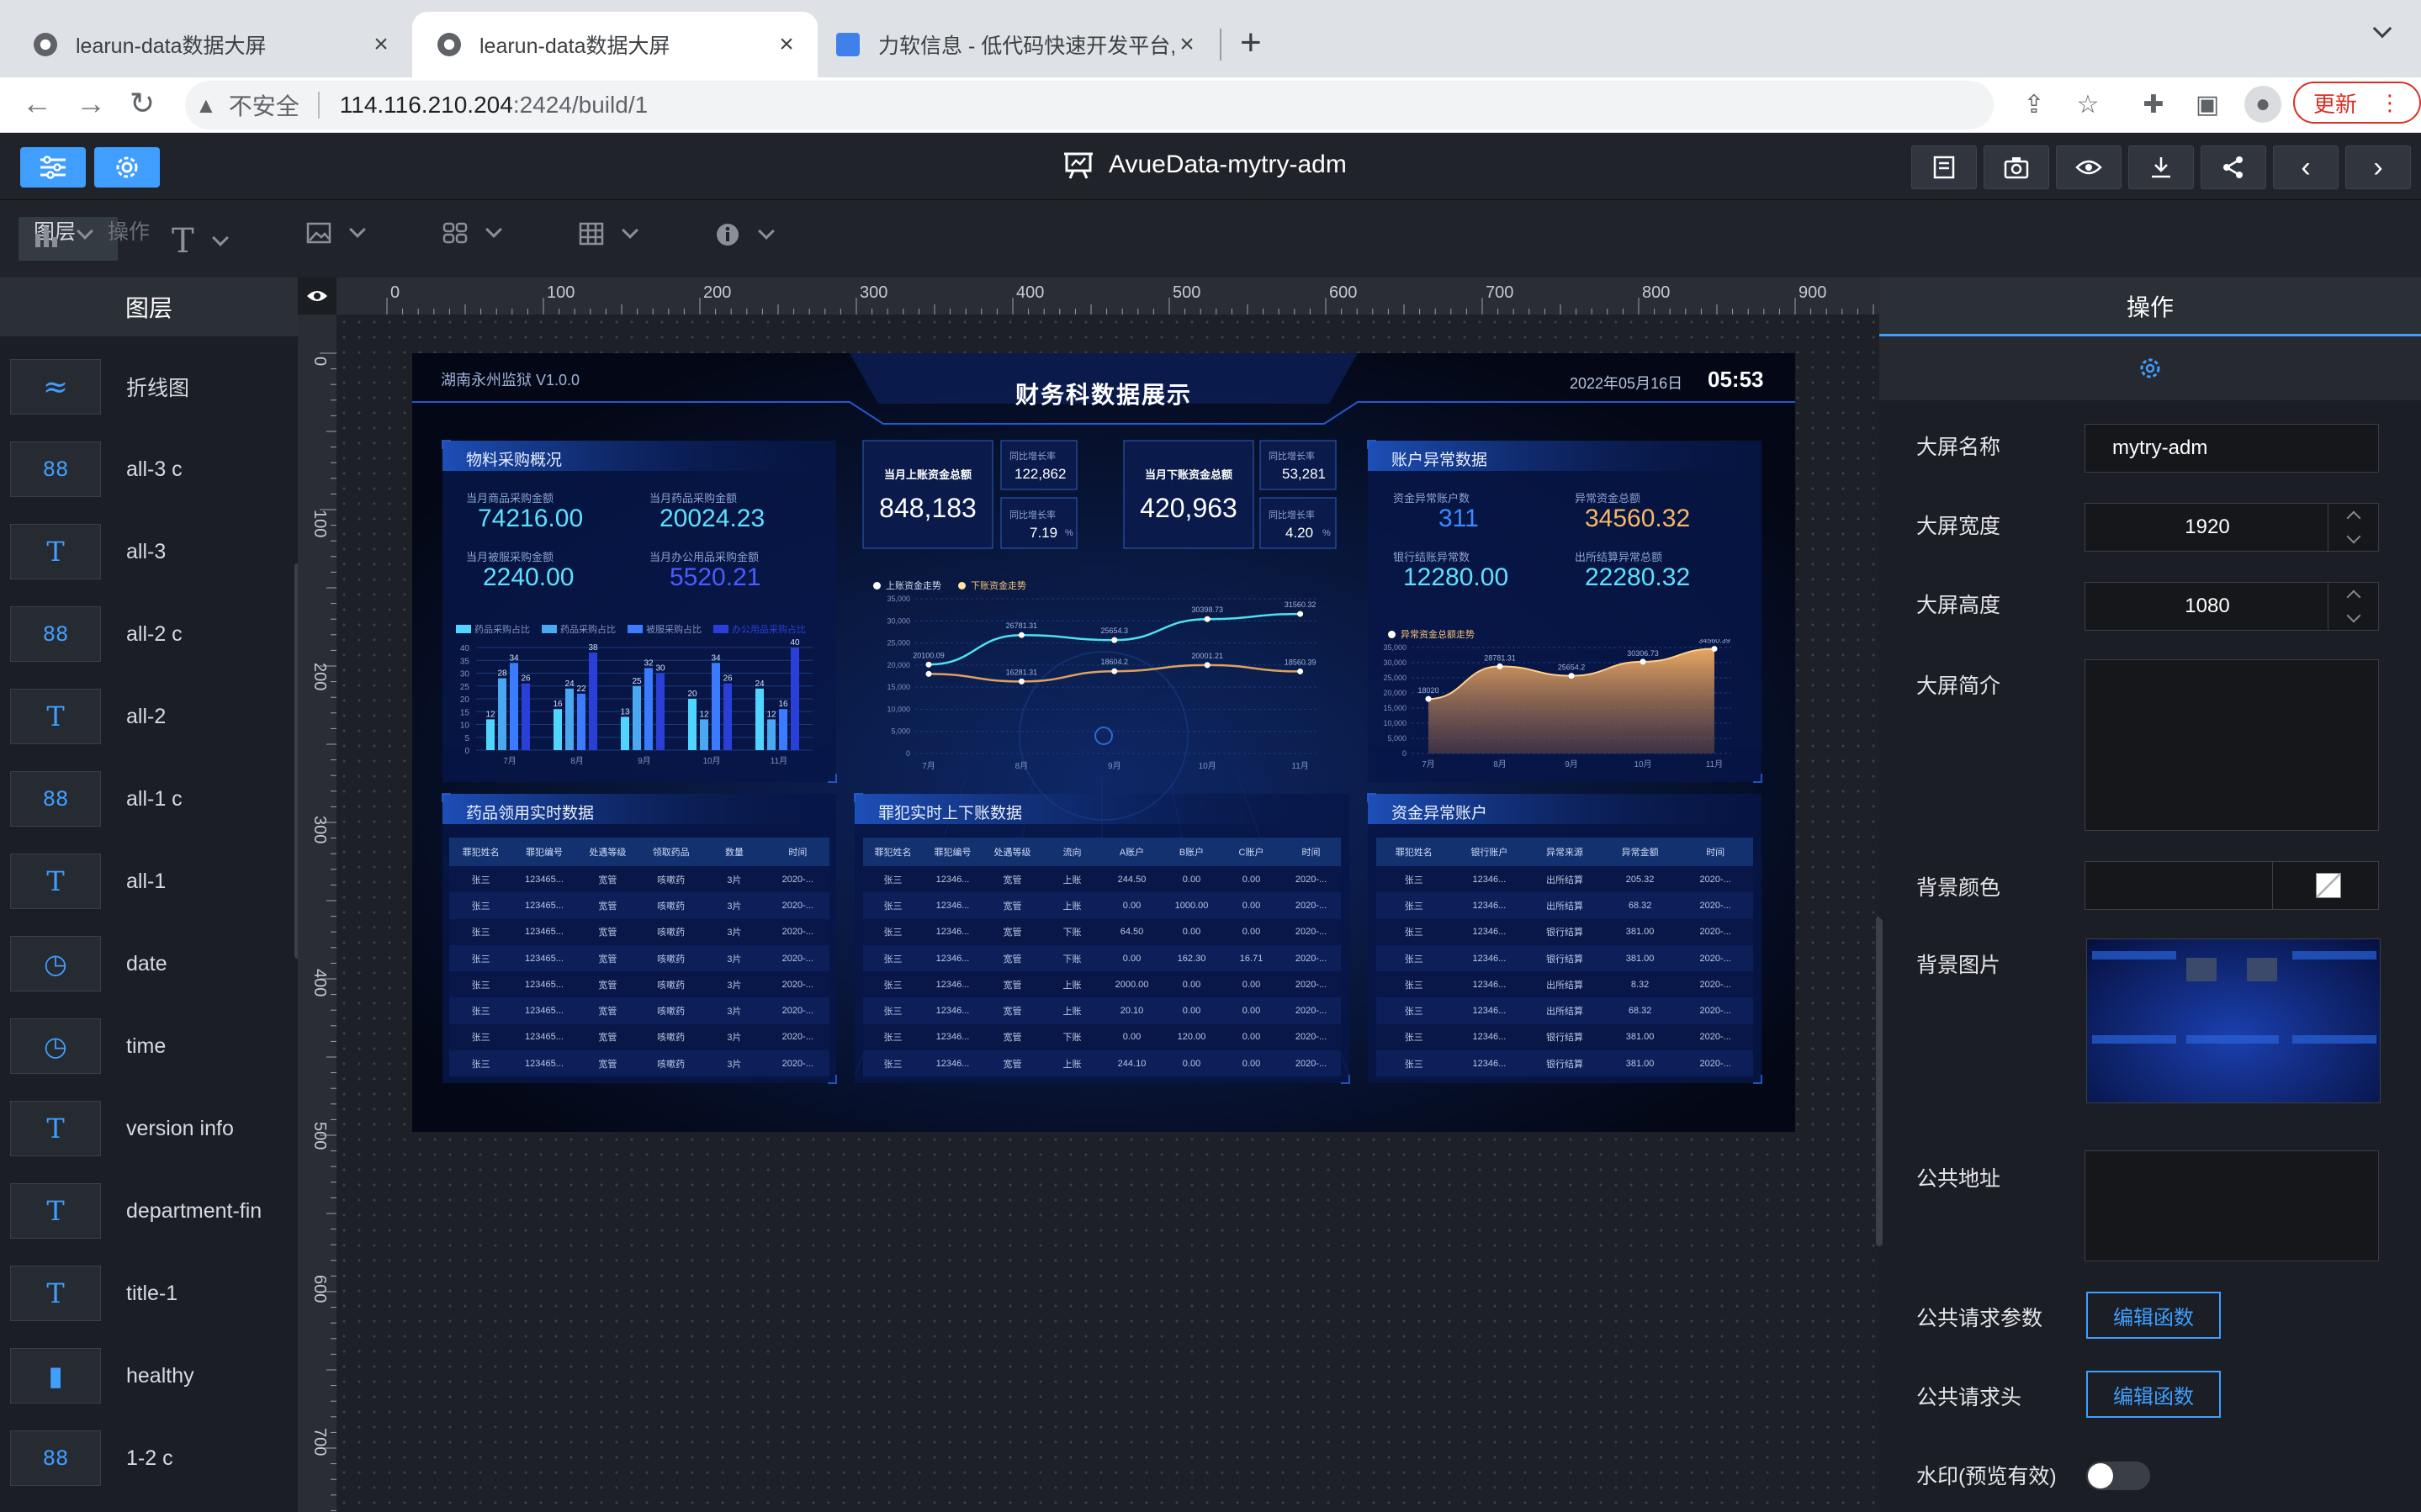 Image resolution: width=2421 pixels, height=1512 pixels. Describe the element at coordinates (2390, 103) in the screenshot. I see `more-menu-icon: ⋮` at that location.